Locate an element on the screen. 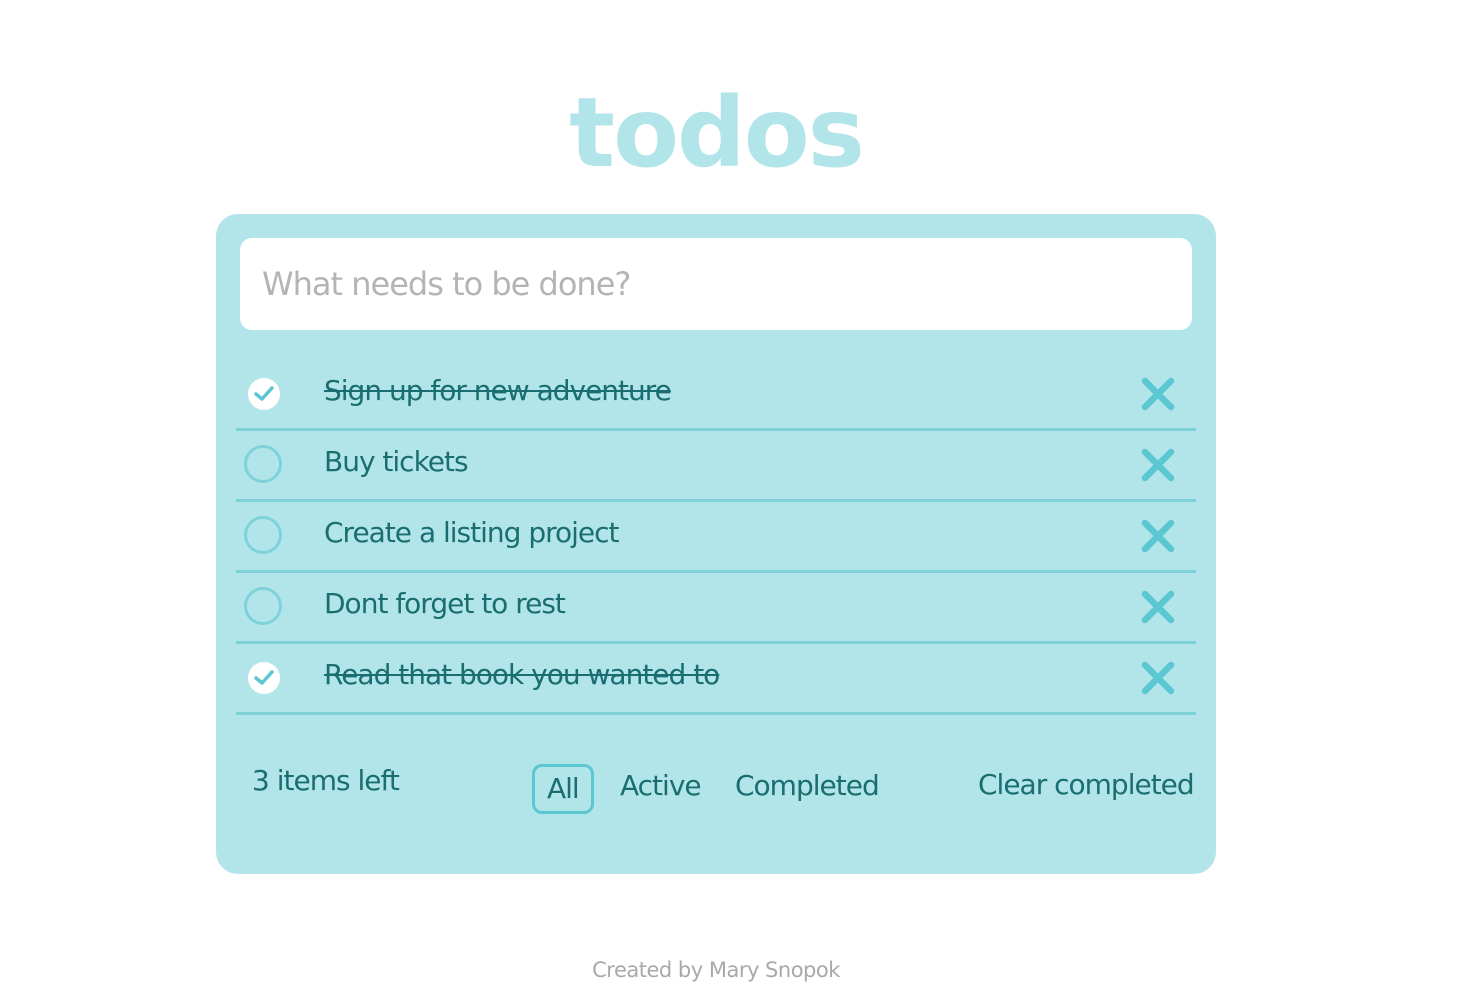  todo-item: Read that book you wanted to is located at coordinates (716, 679).